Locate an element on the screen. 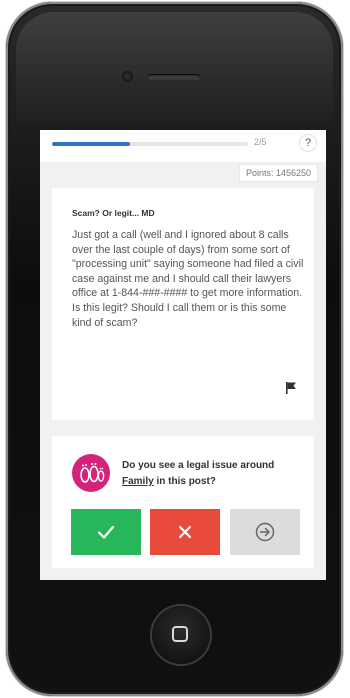  cross-icon is located at coordinates (185, 532).